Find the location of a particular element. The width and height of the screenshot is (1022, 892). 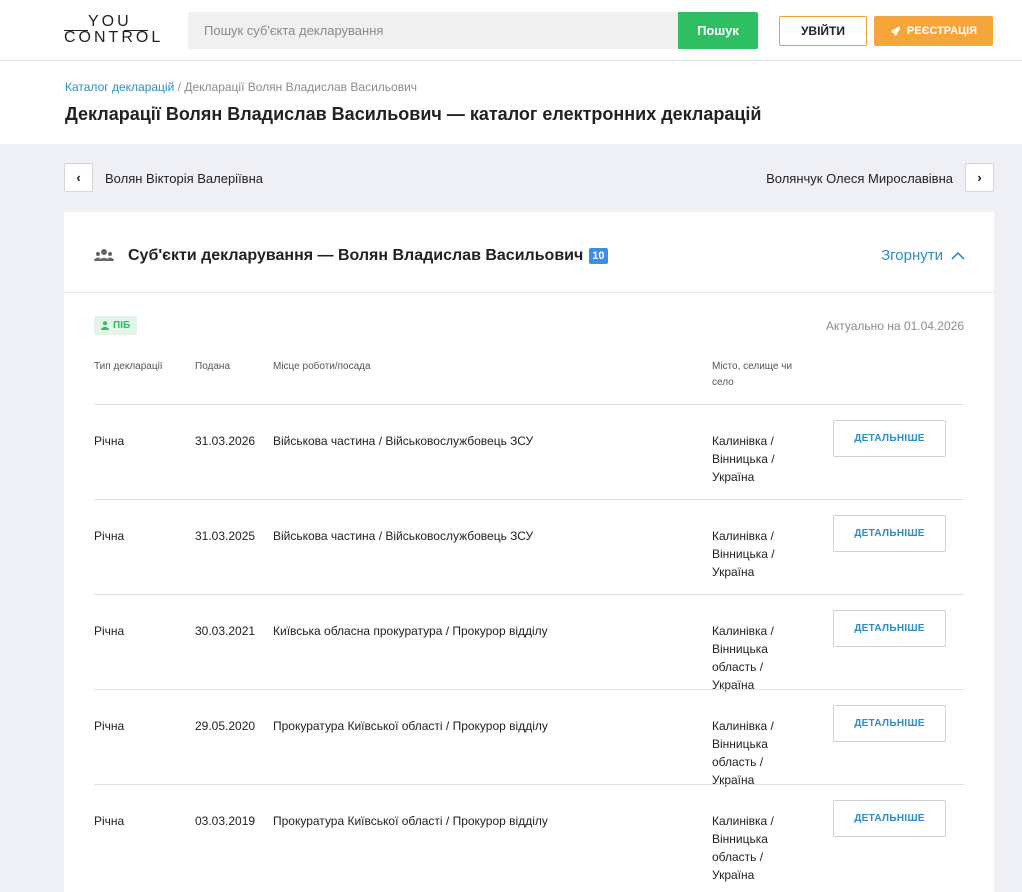

logo-text-bottom: CONTROL is located at coordinates (114, 37).